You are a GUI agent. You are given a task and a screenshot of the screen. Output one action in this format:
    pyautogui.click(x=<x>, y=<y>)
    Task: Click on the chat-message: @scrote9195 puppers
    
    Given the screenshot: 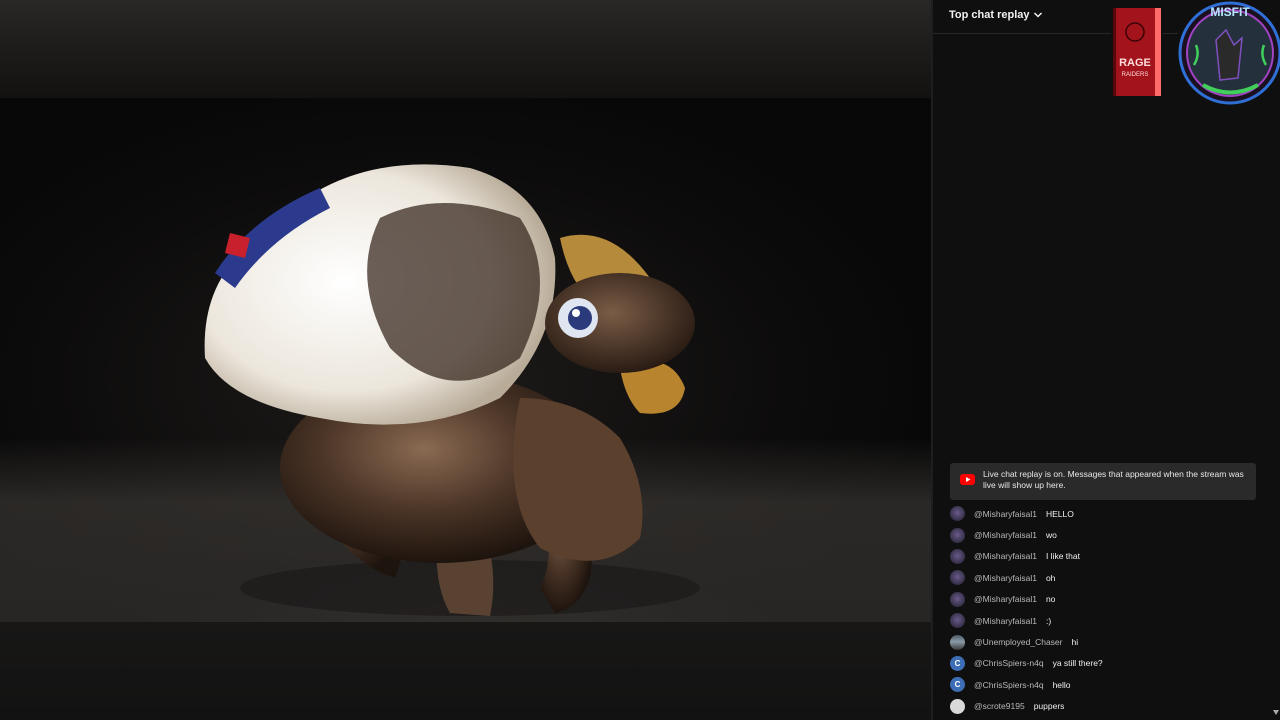 What is the action you would take?
    pyautogui.click(x=1110, y=706)
    